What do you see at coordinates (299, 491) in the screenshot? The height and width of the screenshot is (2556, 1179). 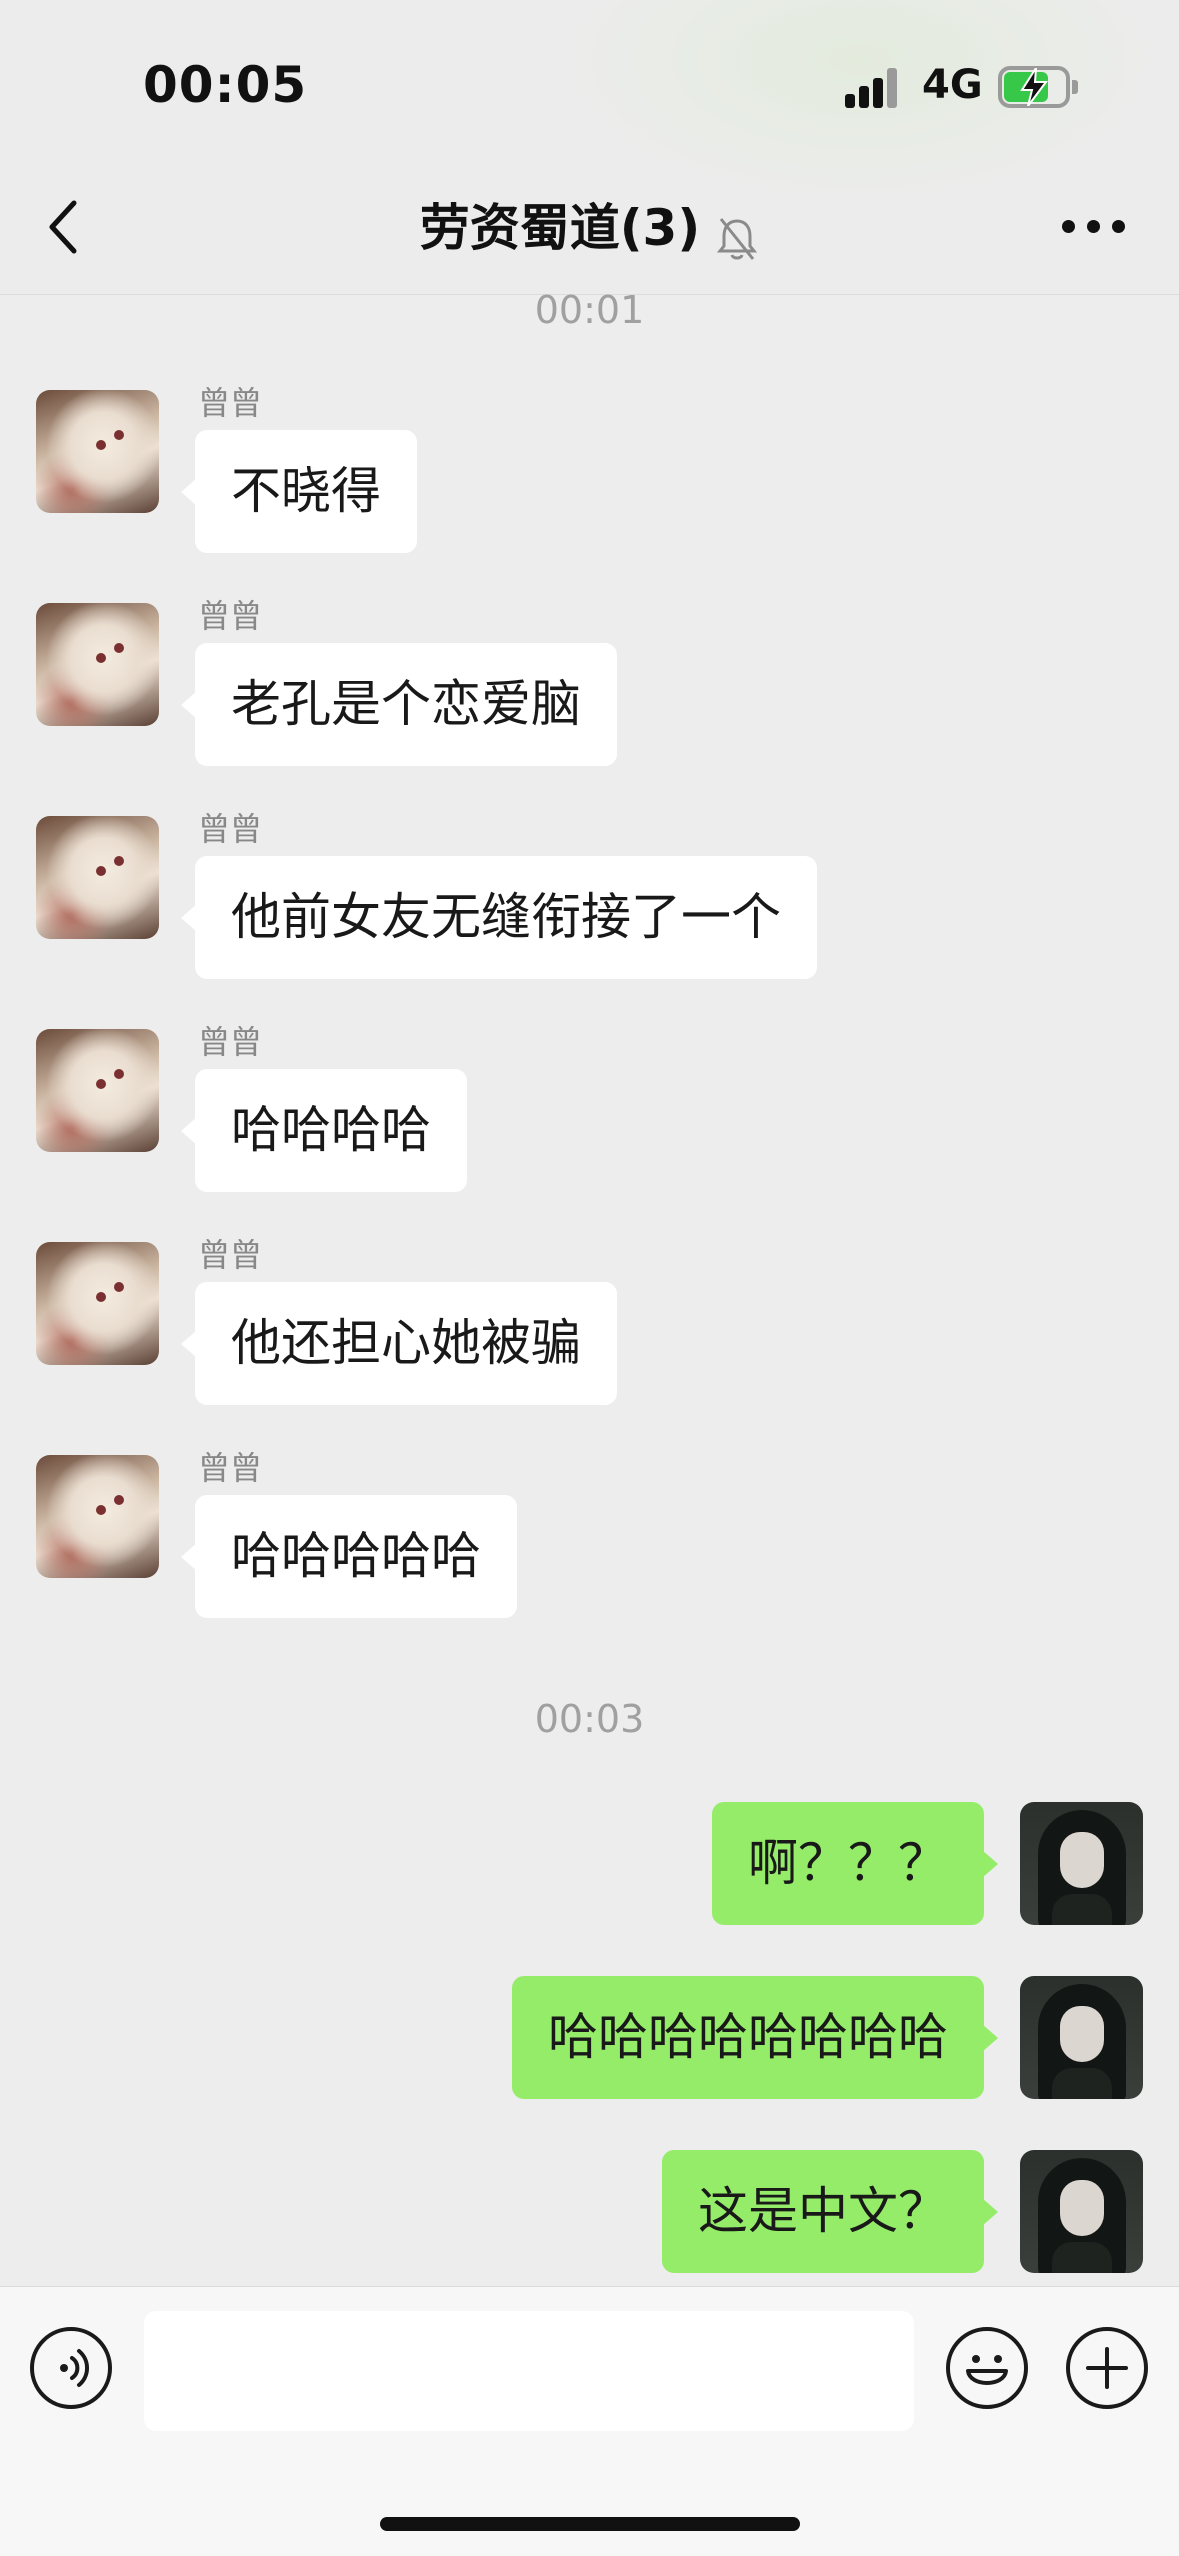 I see `message-bubble: 不晓得` at bounding box center [299, 491].